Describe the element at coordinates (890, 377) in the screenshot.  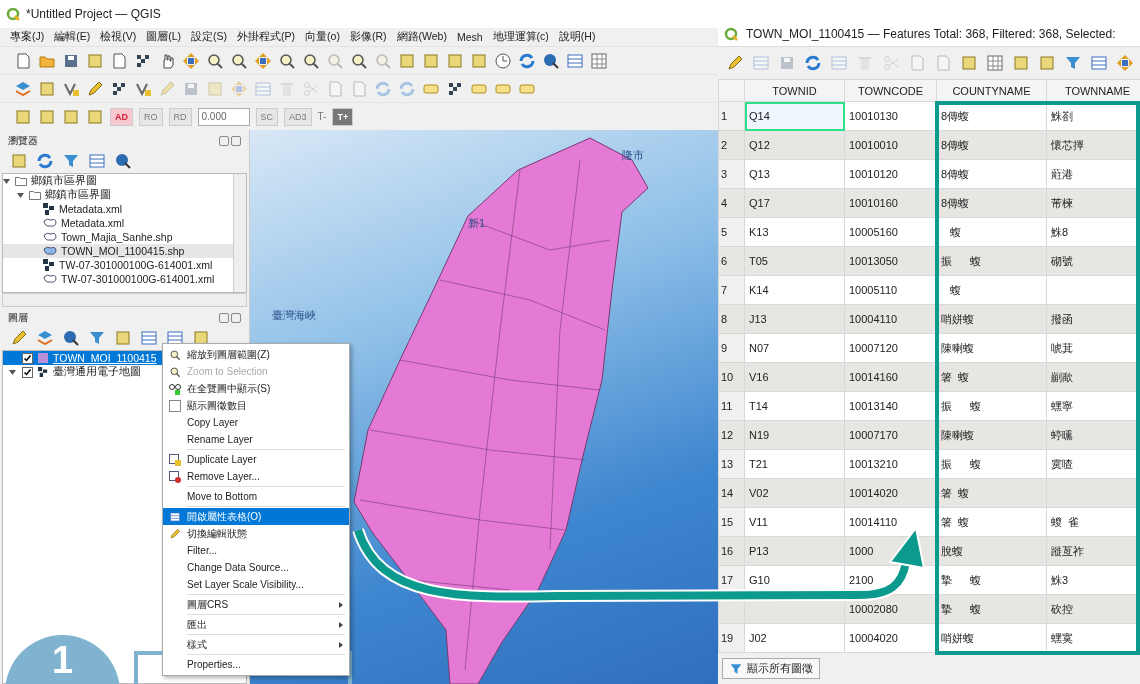
I see `table-cell: 10014160` at that location.